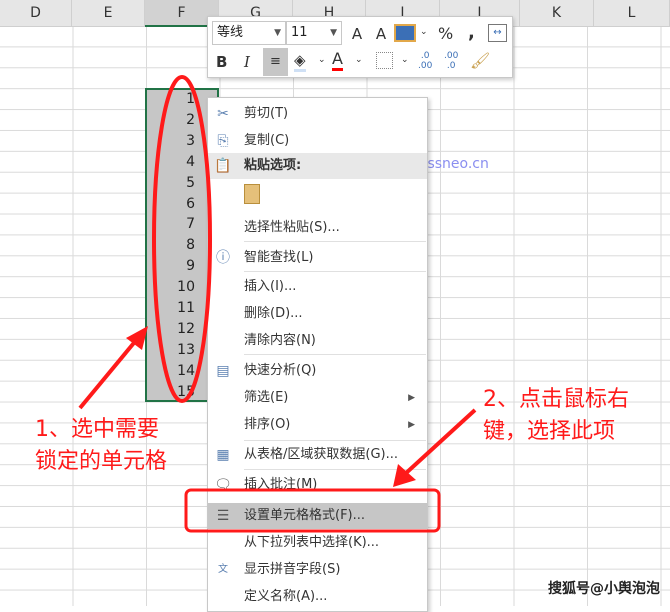 The height and width of the screenshot is (612, 670). What do you see at coordinates (101, 446) in the screenshot?
I see `step1-annotation: 1、选中需要 锁定的单元格` at bounding box center [101, 446].